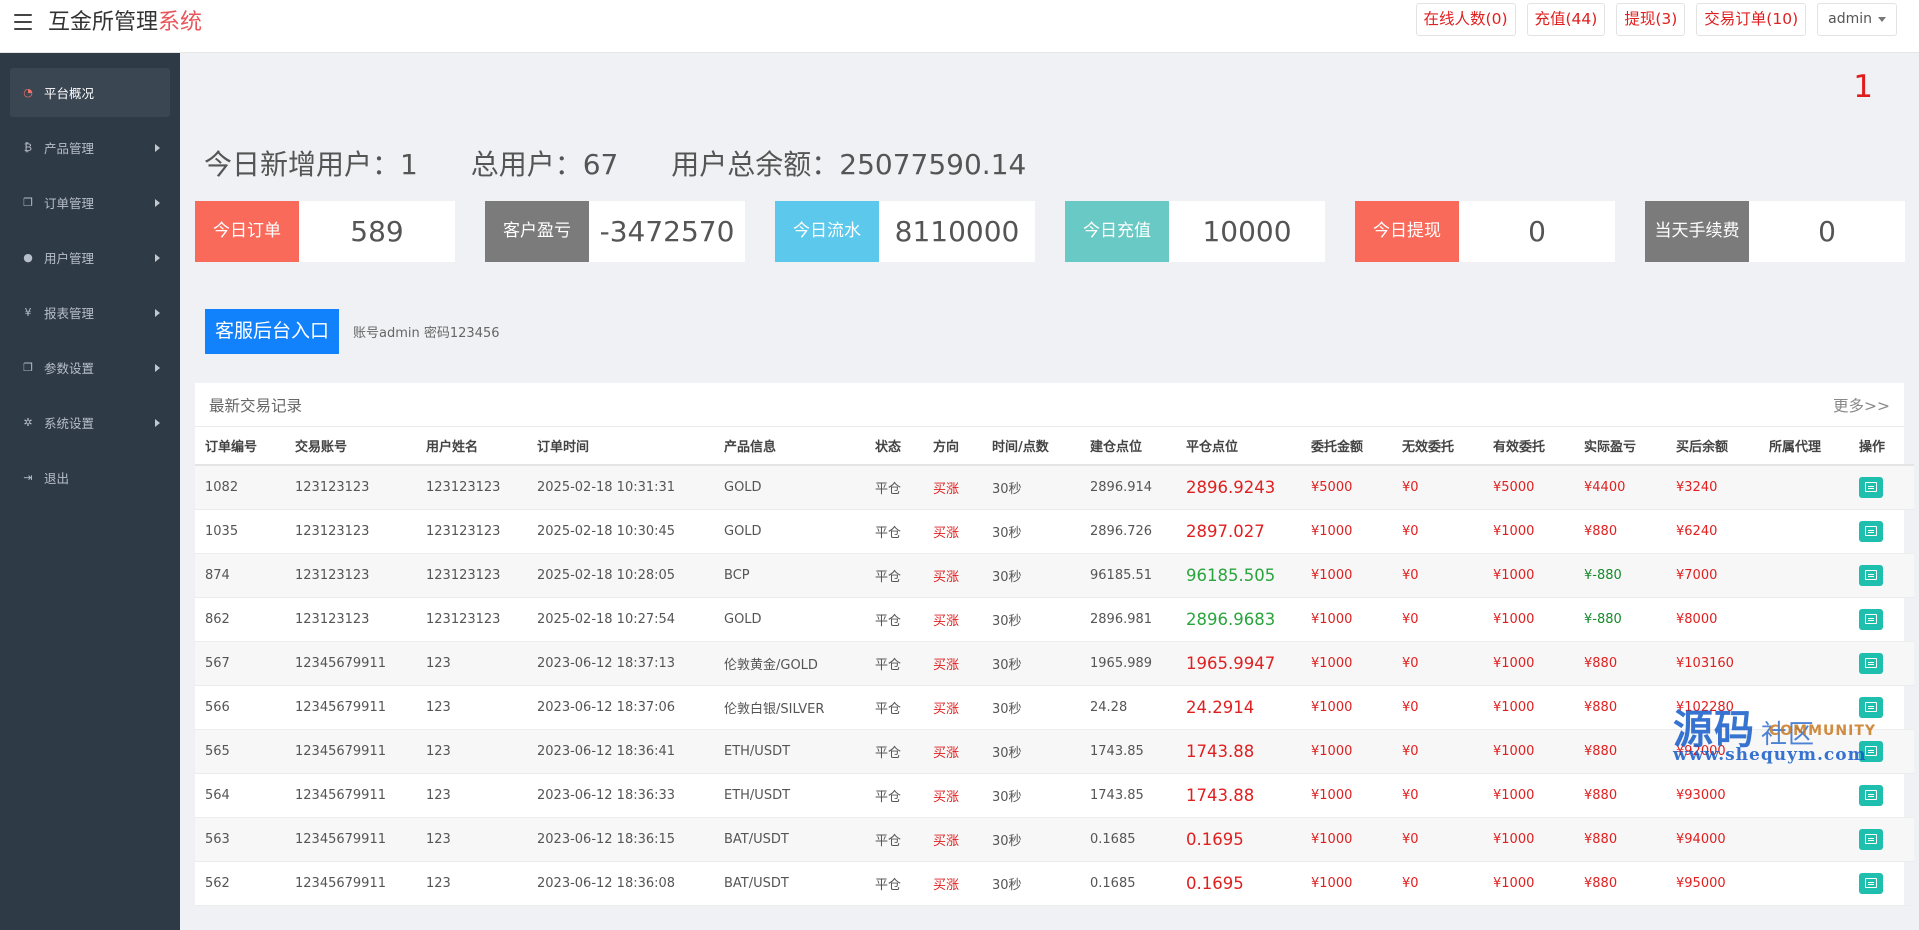 The width and height of the screenshot is (1919, 930). Describe the element at coordinates (1128, 446) in the screenshot. I see `column-header: 建仓点位` at that location.